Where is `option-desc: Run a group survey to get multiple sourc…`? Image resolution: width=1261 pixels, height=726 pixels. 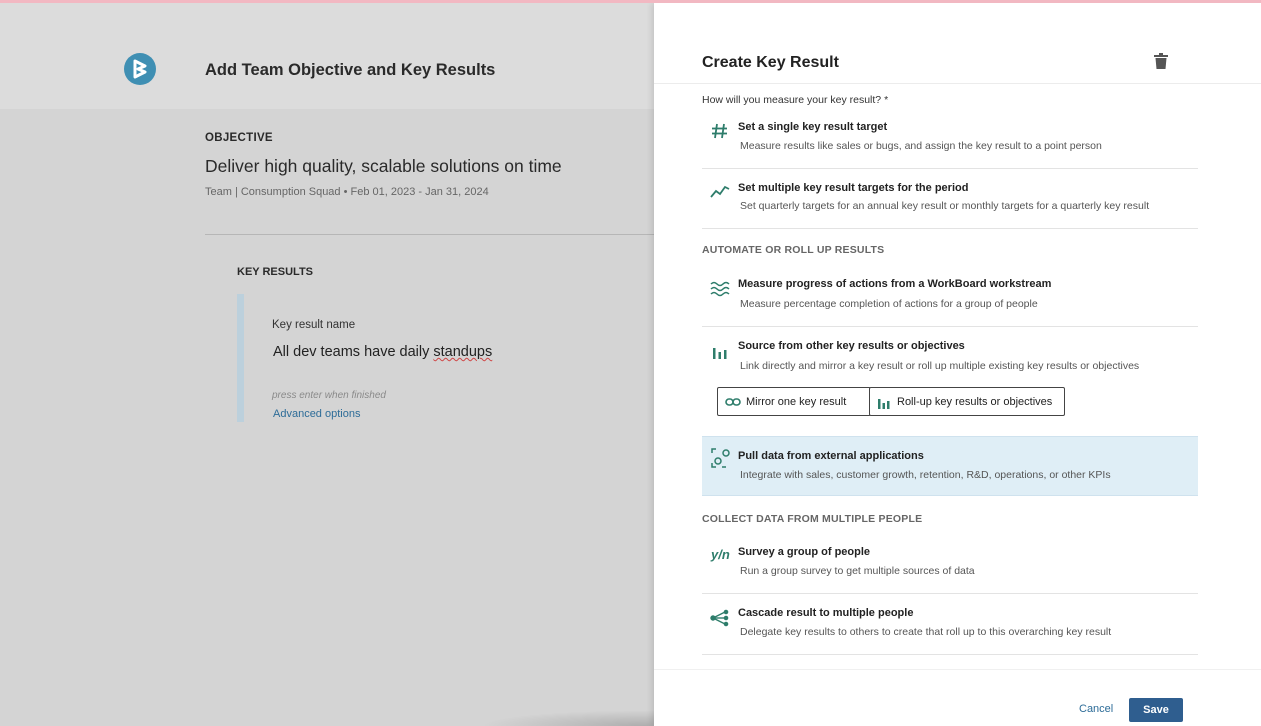
option-desc: Run a group survey to get multiple sourc… is located at coordinates (857, 571).